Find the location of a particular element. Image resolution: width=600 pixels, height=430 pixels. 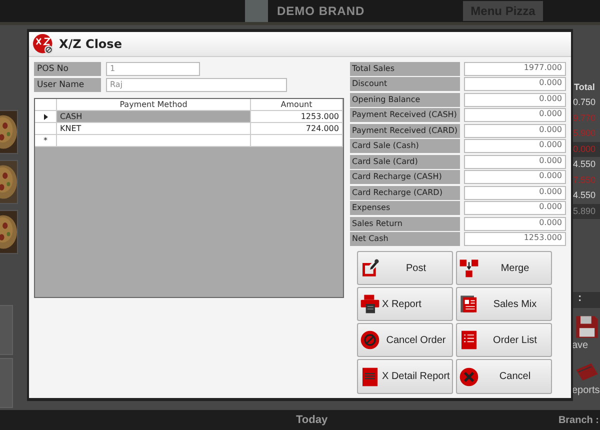

total-cell: 5.890 is located at coordinates (586, 211).